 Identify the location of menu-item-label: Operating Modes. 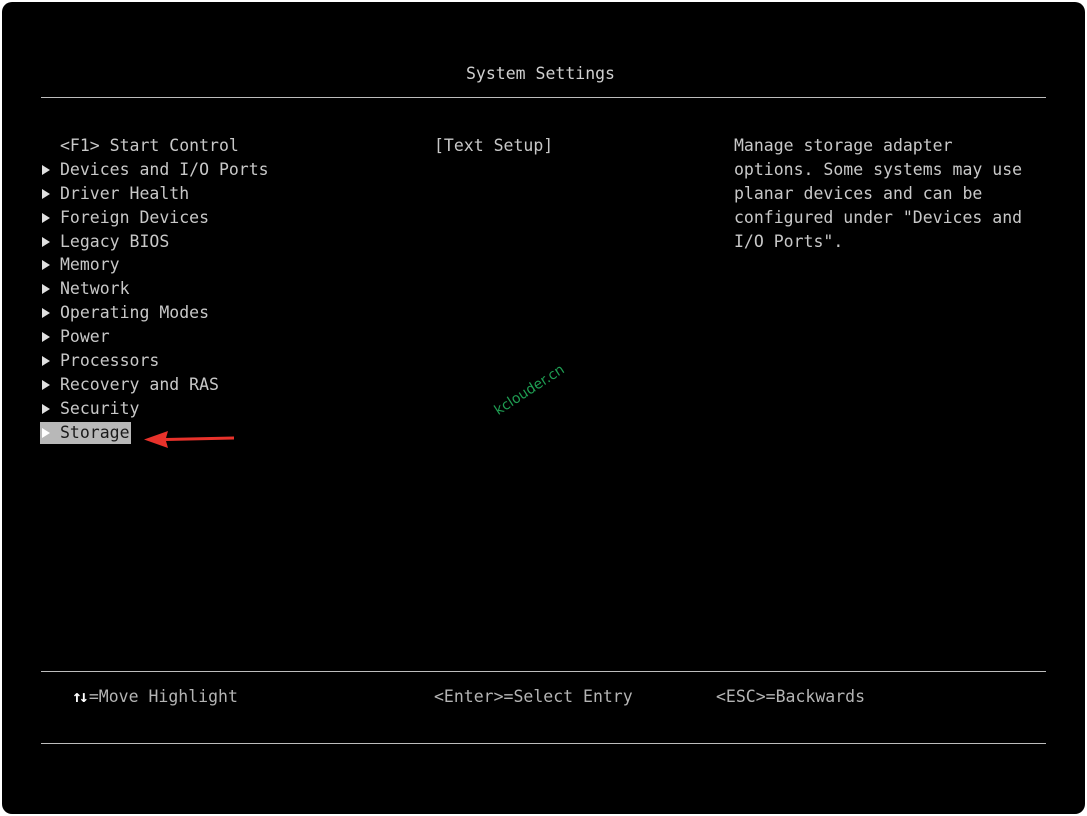
(135, 313).